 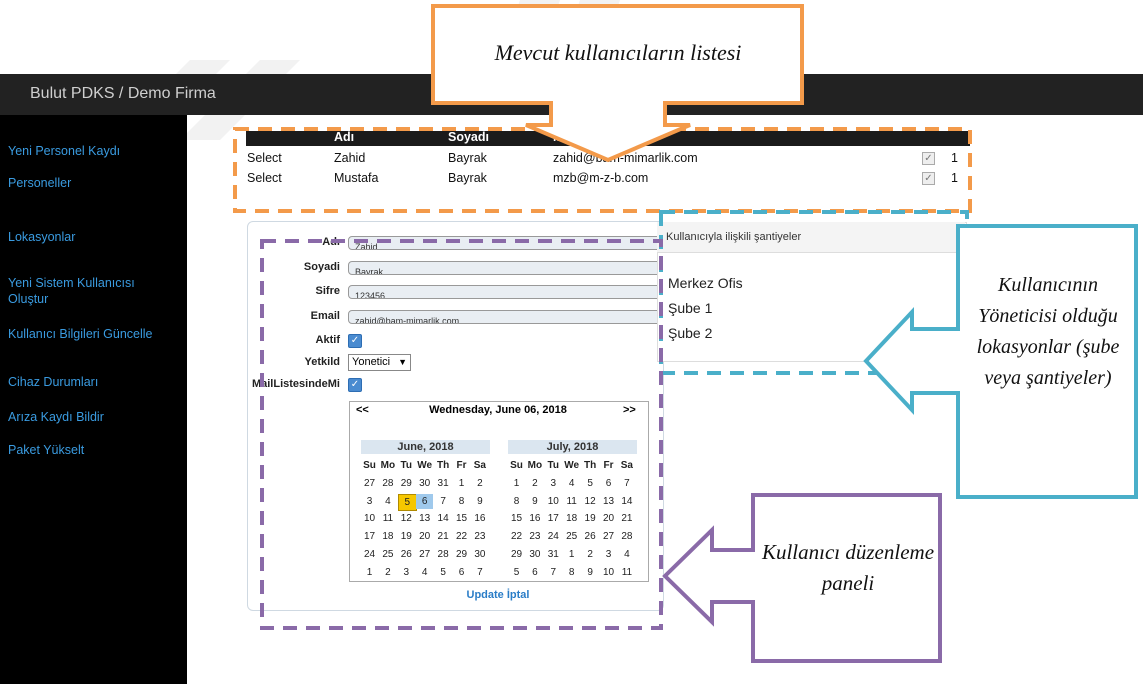 I want to click on edit-panel-annotation: Kullanıcı düzenleme paneli, so click(x=848, y=567).